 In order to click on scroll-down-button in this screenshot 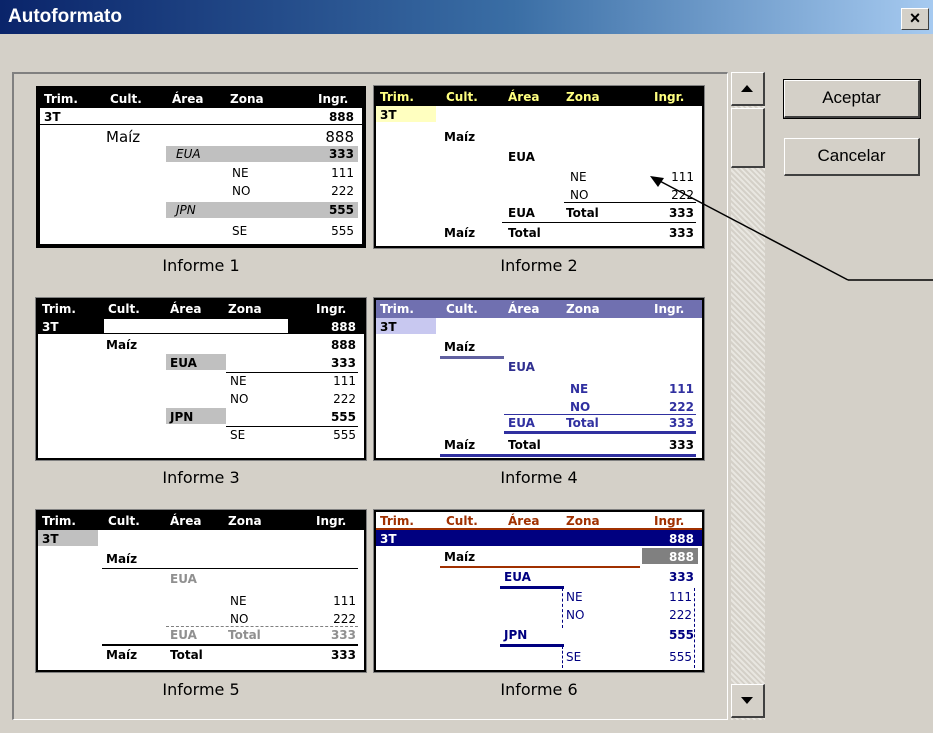, I will do `click(748, 701)`.